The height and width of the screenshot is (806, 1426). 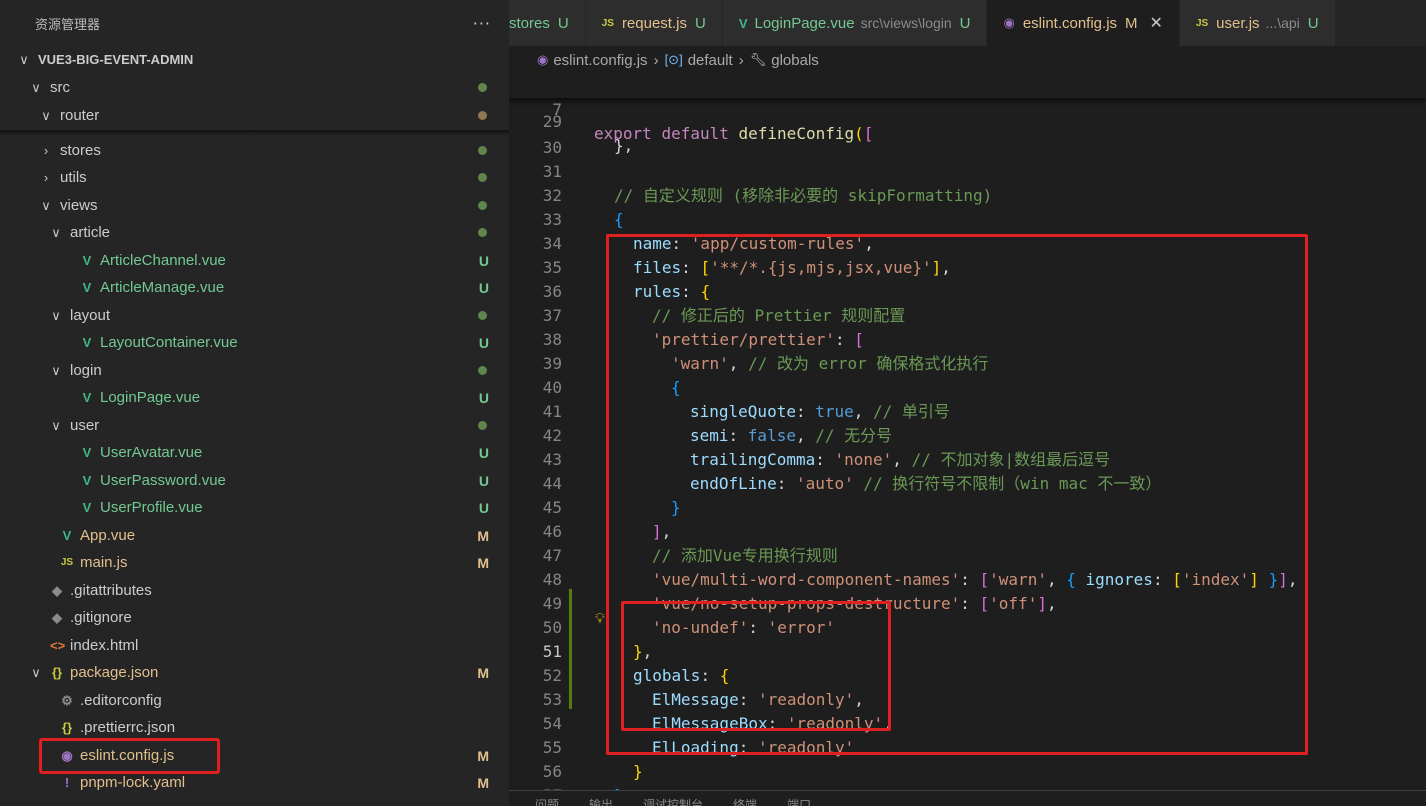 What do you see at coordinates (482, 23) in the screenshot?
I see `more-actions-icon: ···` at bounding box center [482, 23].